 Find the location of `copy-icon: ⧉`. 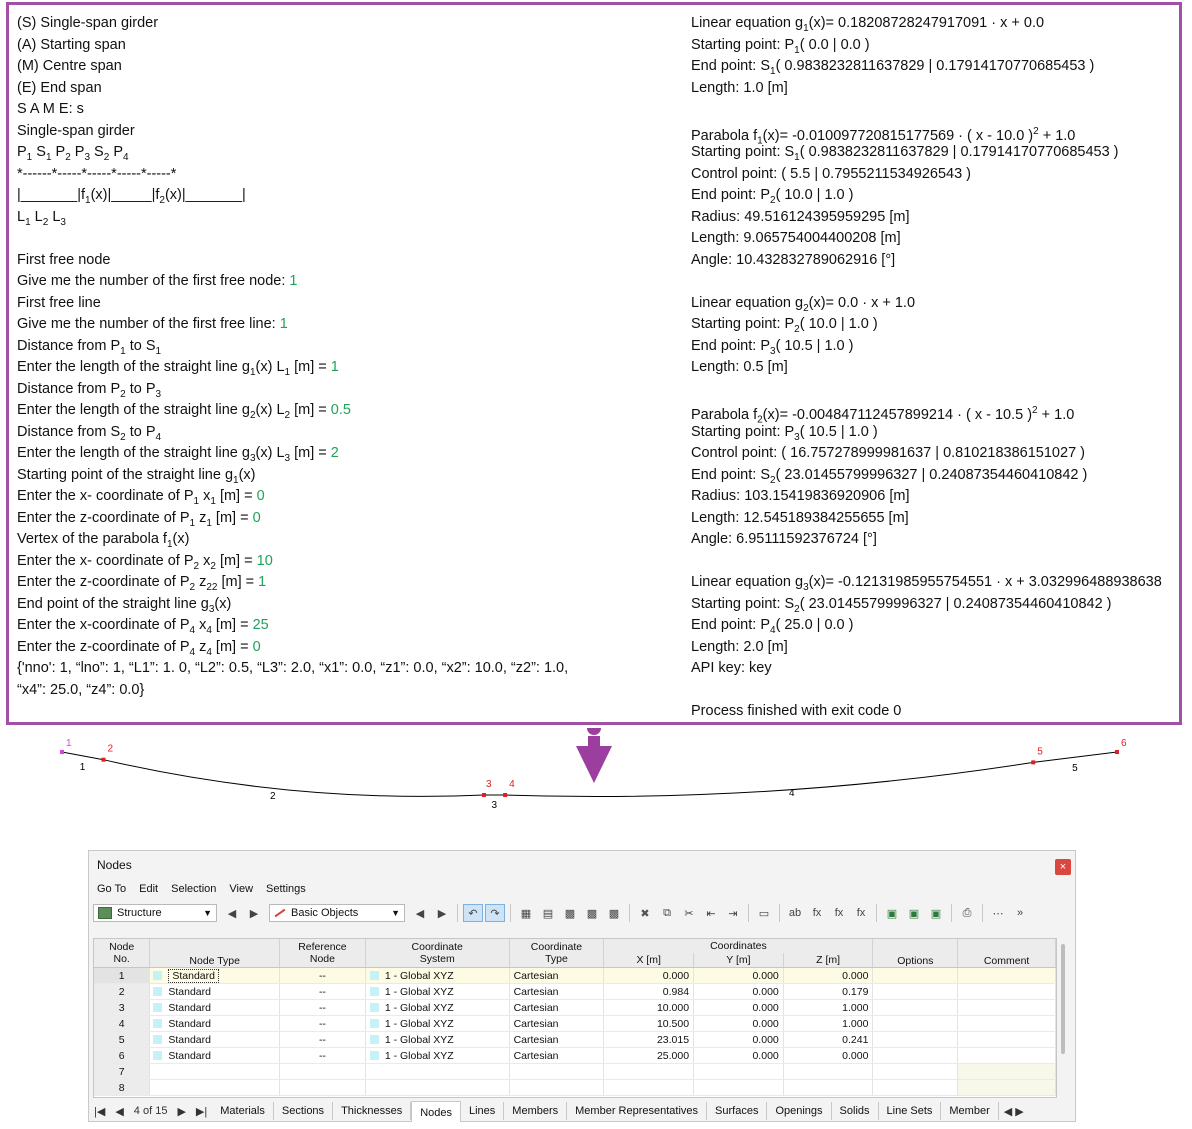

copy-icon: ⧉ is located at coordinates (667, 913).